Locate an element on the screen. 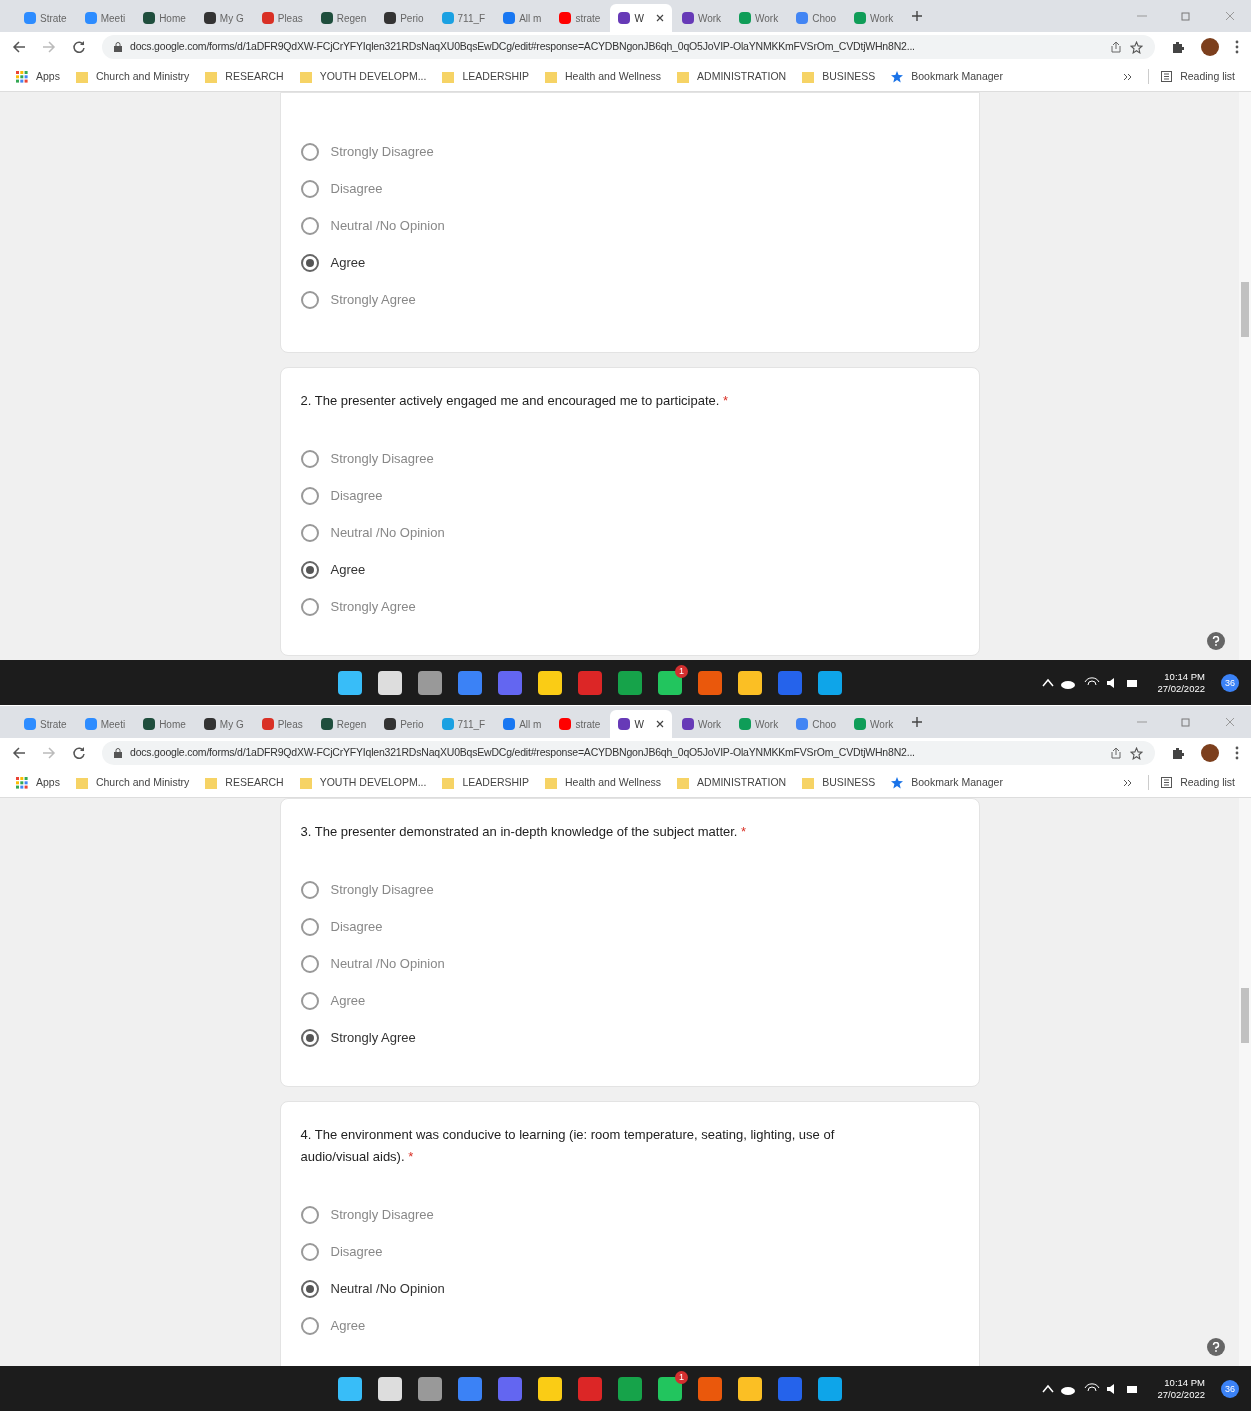 The height and width of the screenshot is (1411, 1251). profile-avatar is located at coordinates (1210, 753).